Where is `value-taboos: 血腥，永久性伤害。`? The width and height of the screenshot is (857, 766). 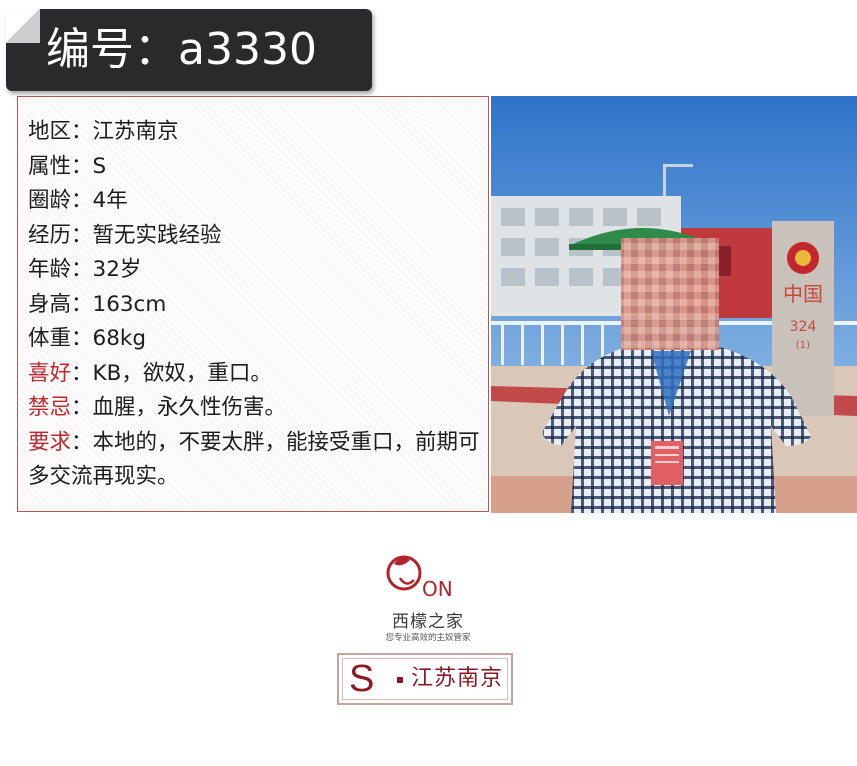 value-taboos: 血腥，永久性伤害。 is located at coordinates (189, 407).